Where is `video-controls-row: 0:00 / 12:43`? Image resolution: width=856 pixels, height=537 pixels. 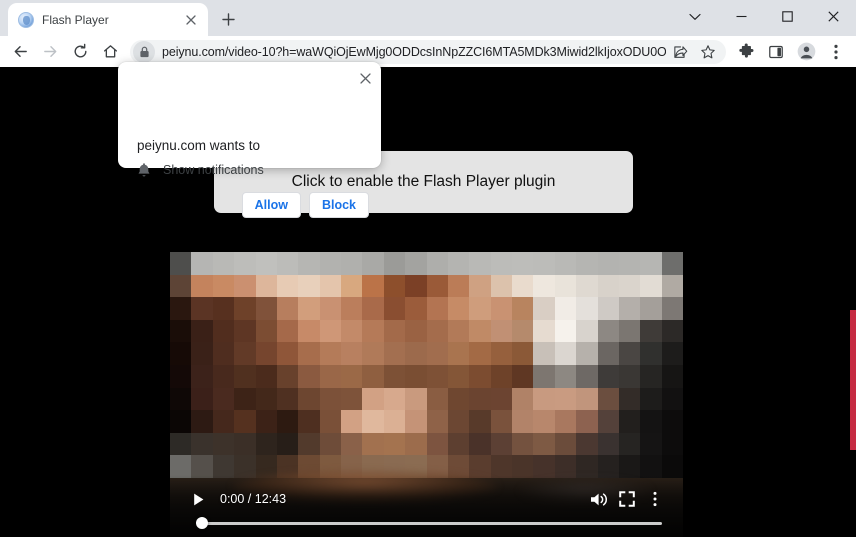
video-controls-row: 0:00 / 12:43 is located at coordinates (426, 499).